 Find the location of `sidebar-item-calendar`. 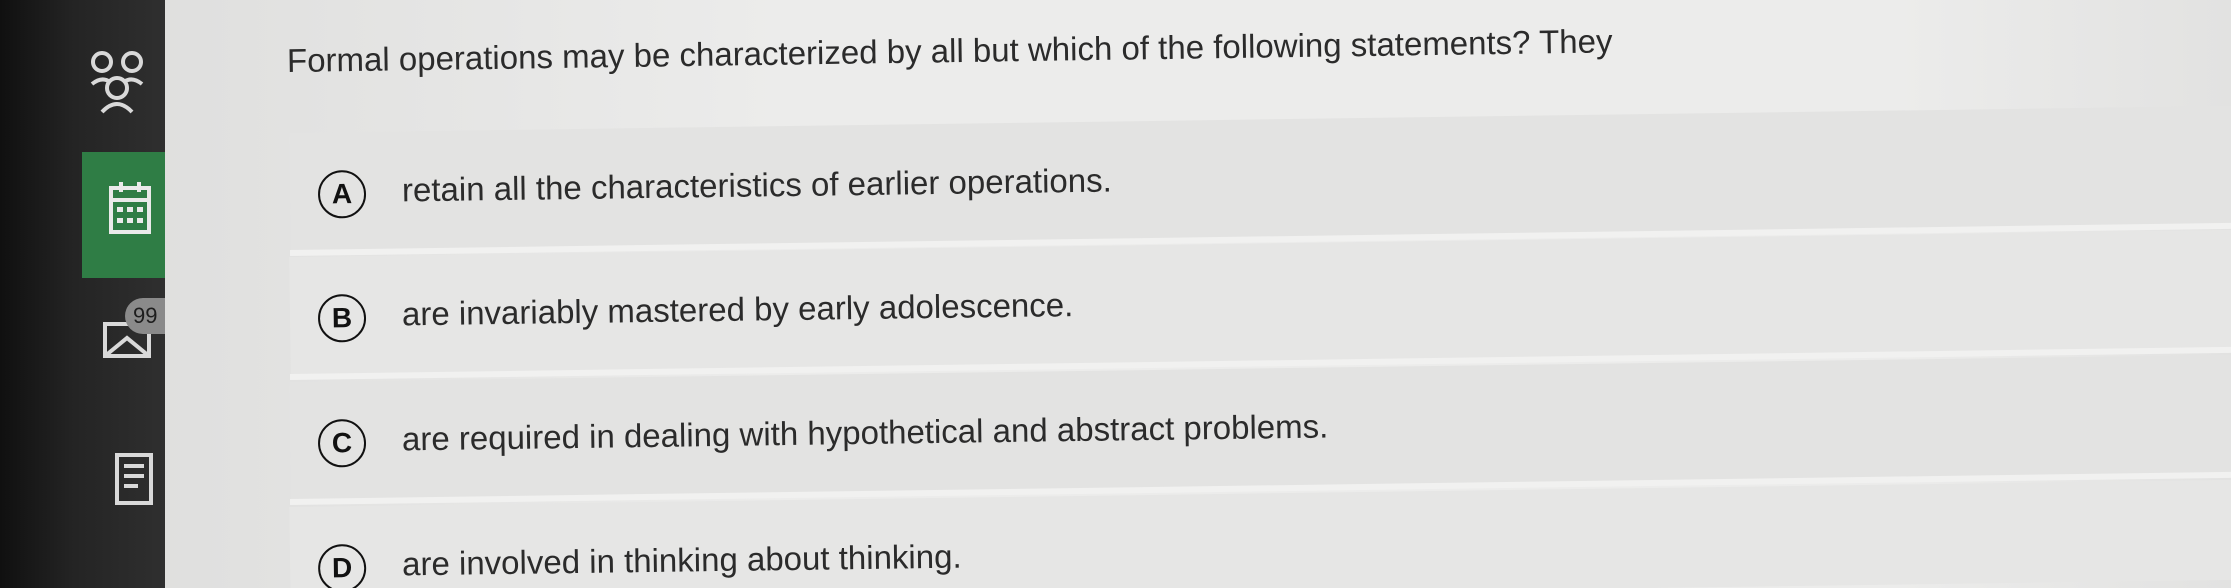

sidebar-item-calendar is located at coordinates (123, 215).